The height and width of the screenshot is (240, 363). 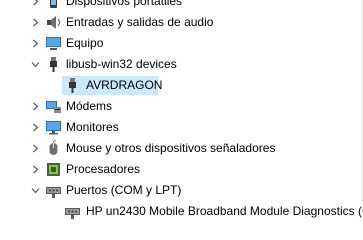 I want to click on tree-item-portable-devices: Dispositivos portátiles, so click(x=181, y=6).